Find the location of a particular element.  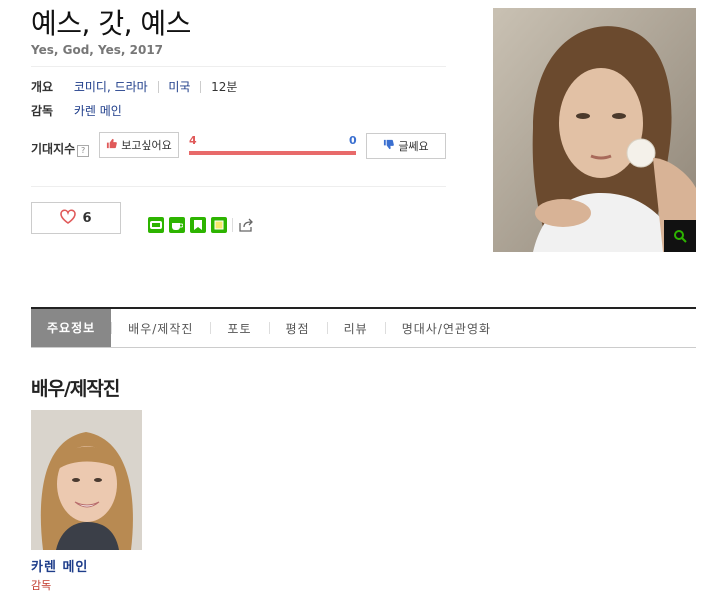

director-row: 감독 카렌 메인 is located at coordinates (76, 110).